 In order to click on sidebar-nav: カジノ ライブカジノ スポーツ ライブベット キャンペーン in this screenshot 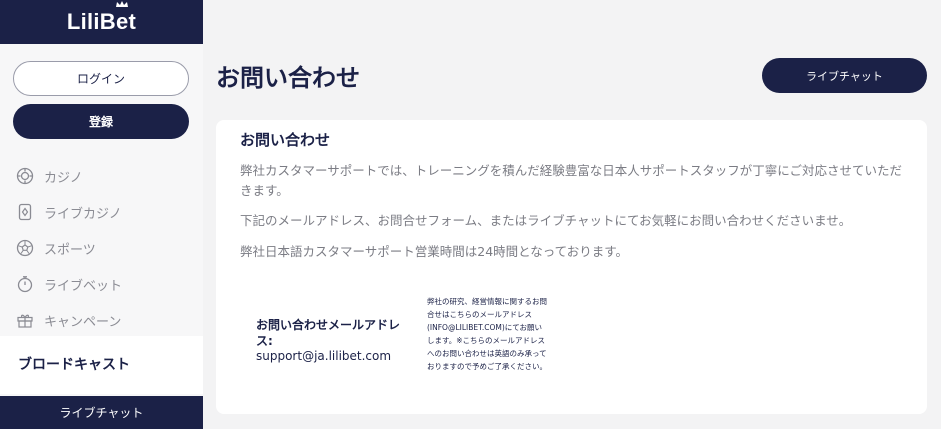, I will do `click(101, 248)`.